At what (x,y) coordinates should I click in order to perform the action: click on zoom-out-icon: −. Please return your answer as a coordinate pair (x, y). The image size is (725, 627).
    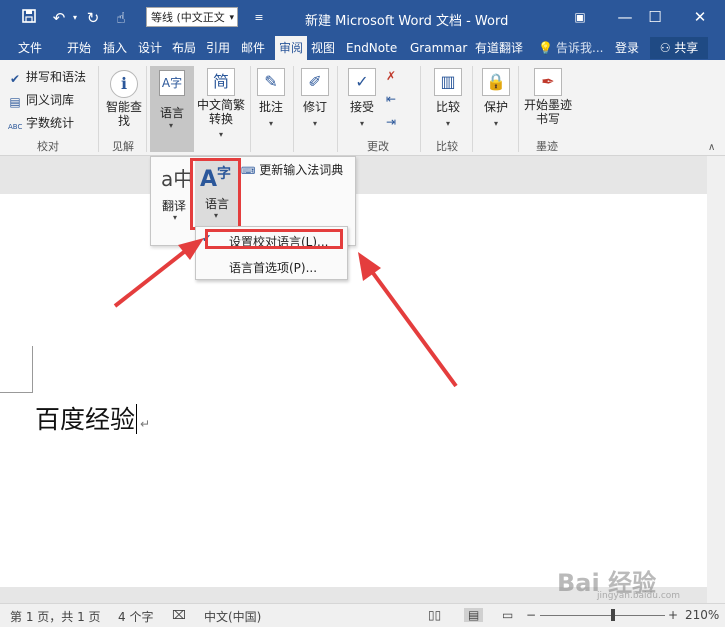
    Looking at the image, I should click on (531, 615).